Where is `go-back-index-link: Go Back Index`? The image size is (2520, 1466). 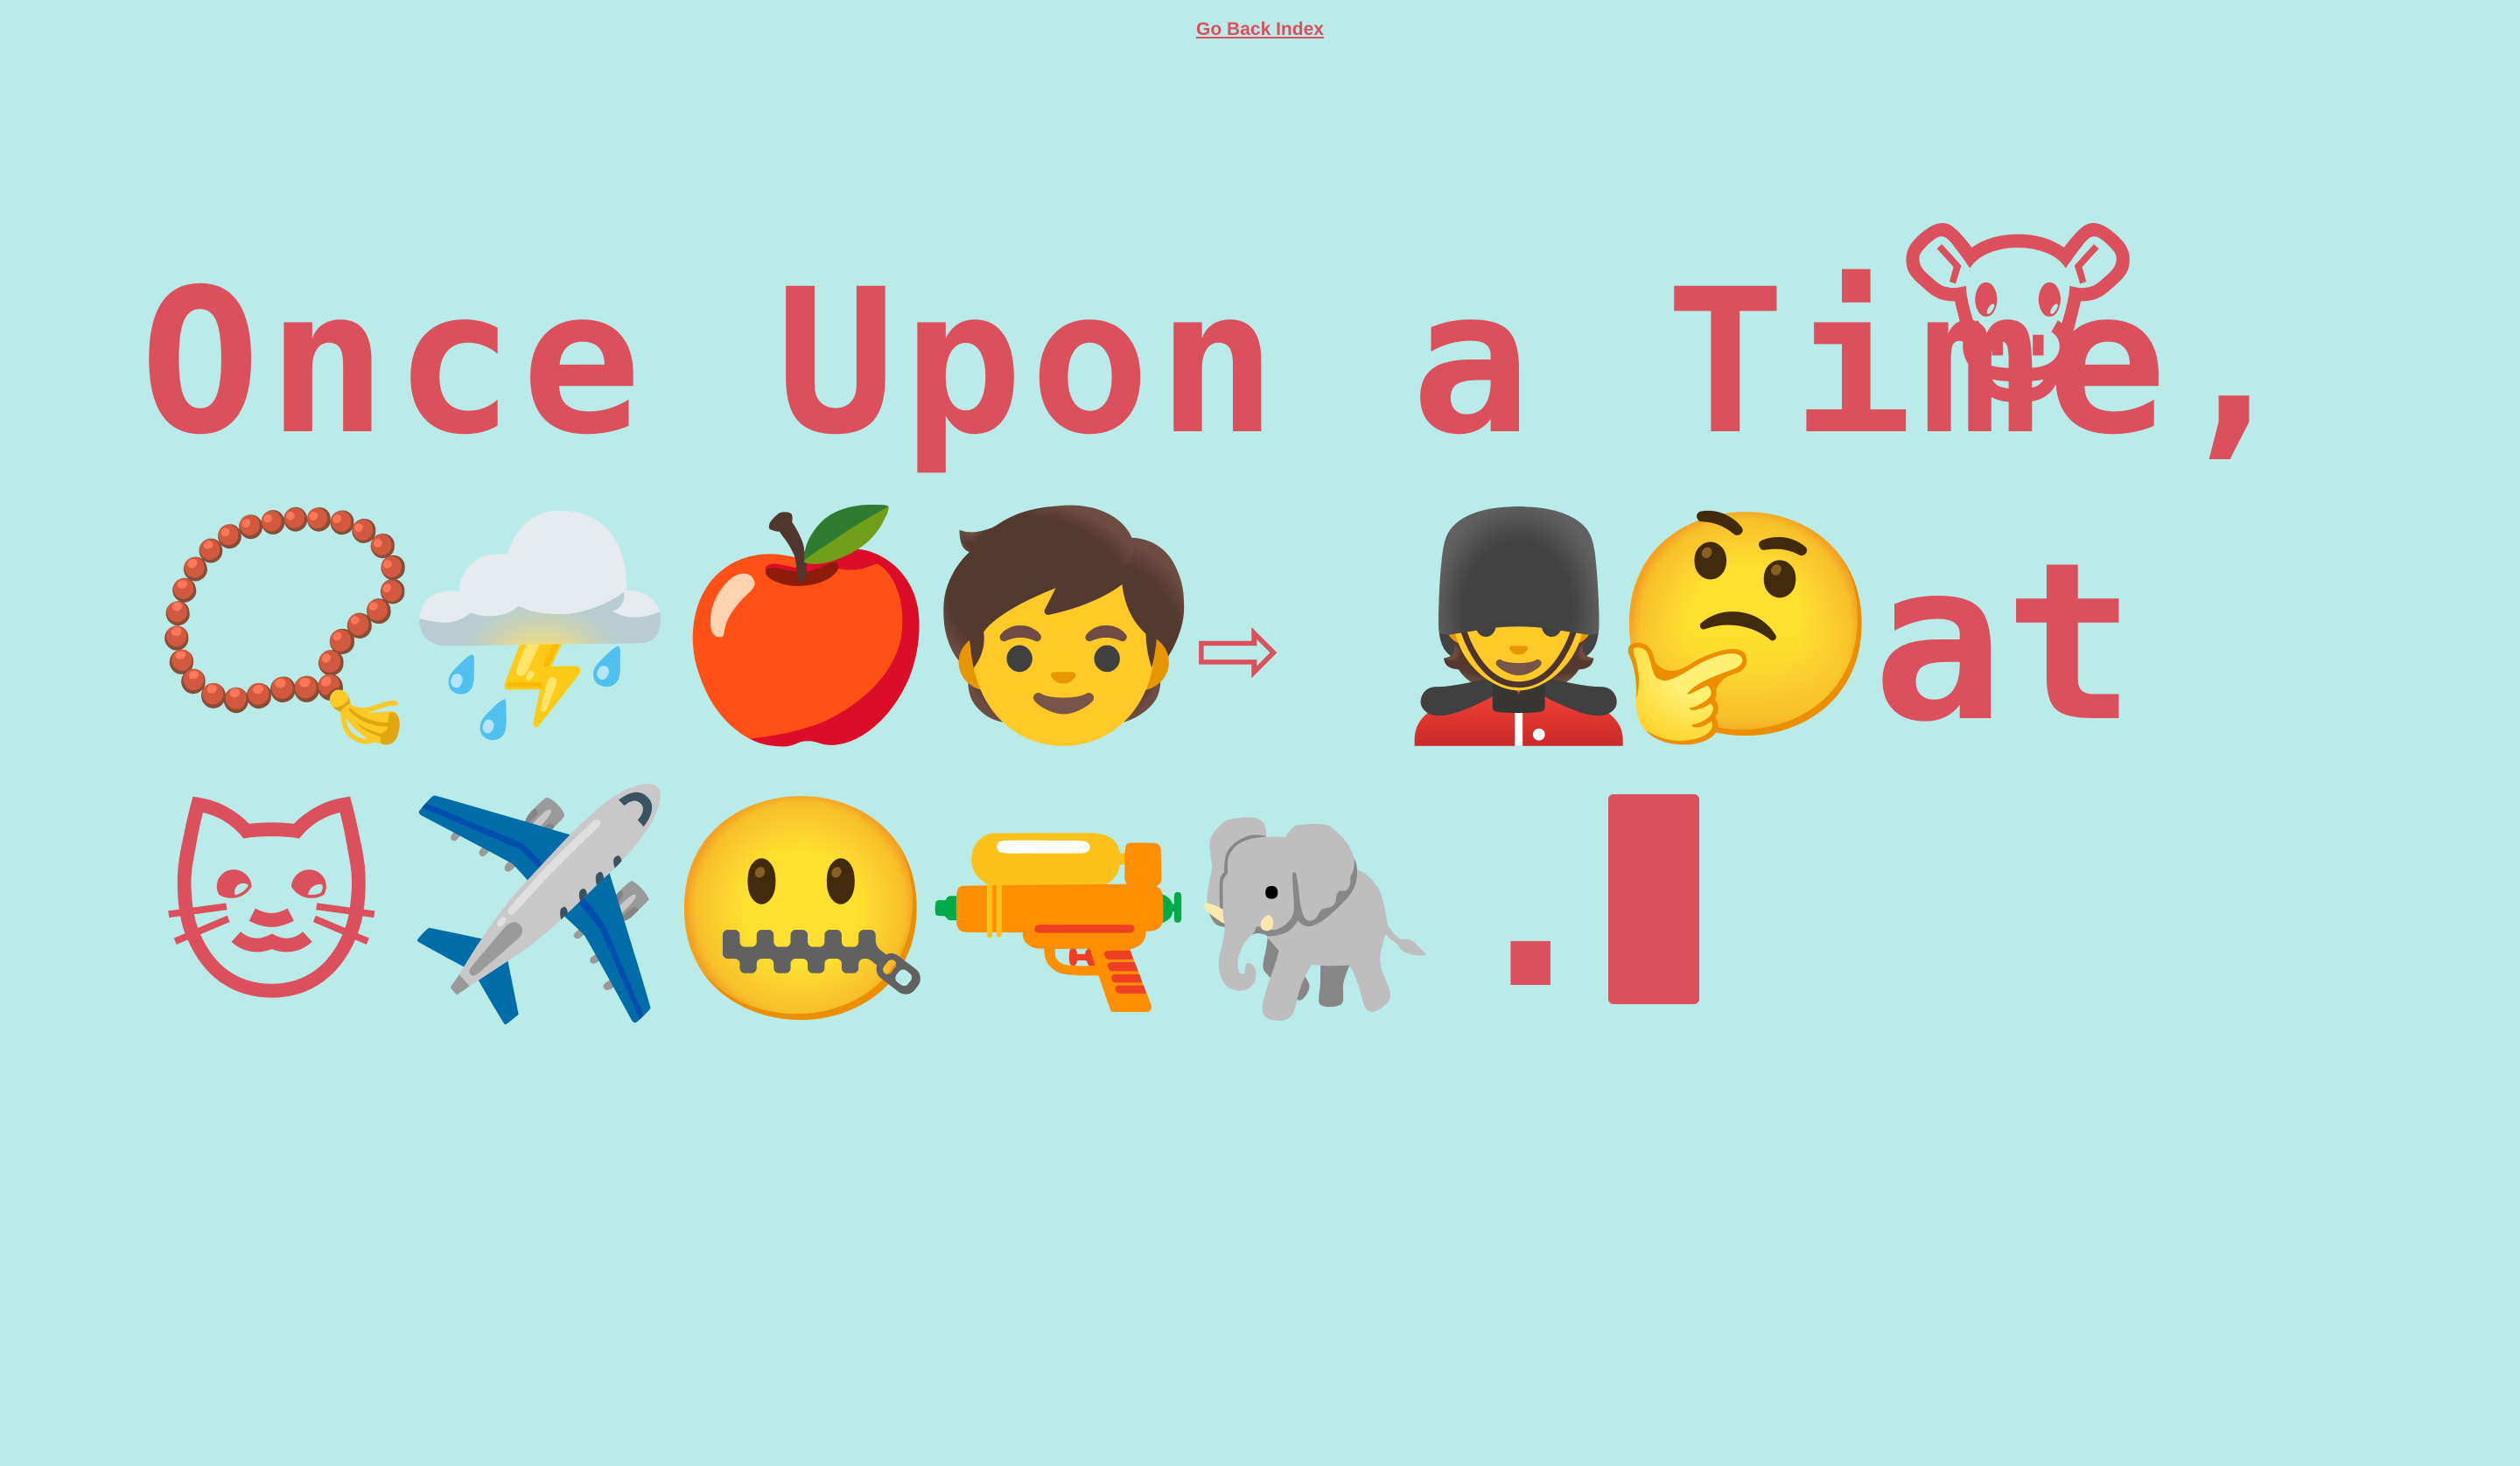
go-back-index-link: Go Back Index is located at coordinates (1260, 30).